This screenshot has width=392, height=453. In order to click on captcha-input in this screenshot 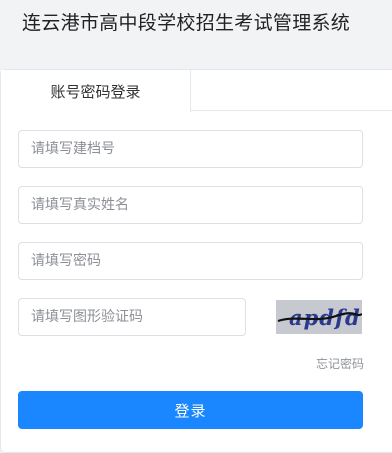, I will do `click(132, 317)`.